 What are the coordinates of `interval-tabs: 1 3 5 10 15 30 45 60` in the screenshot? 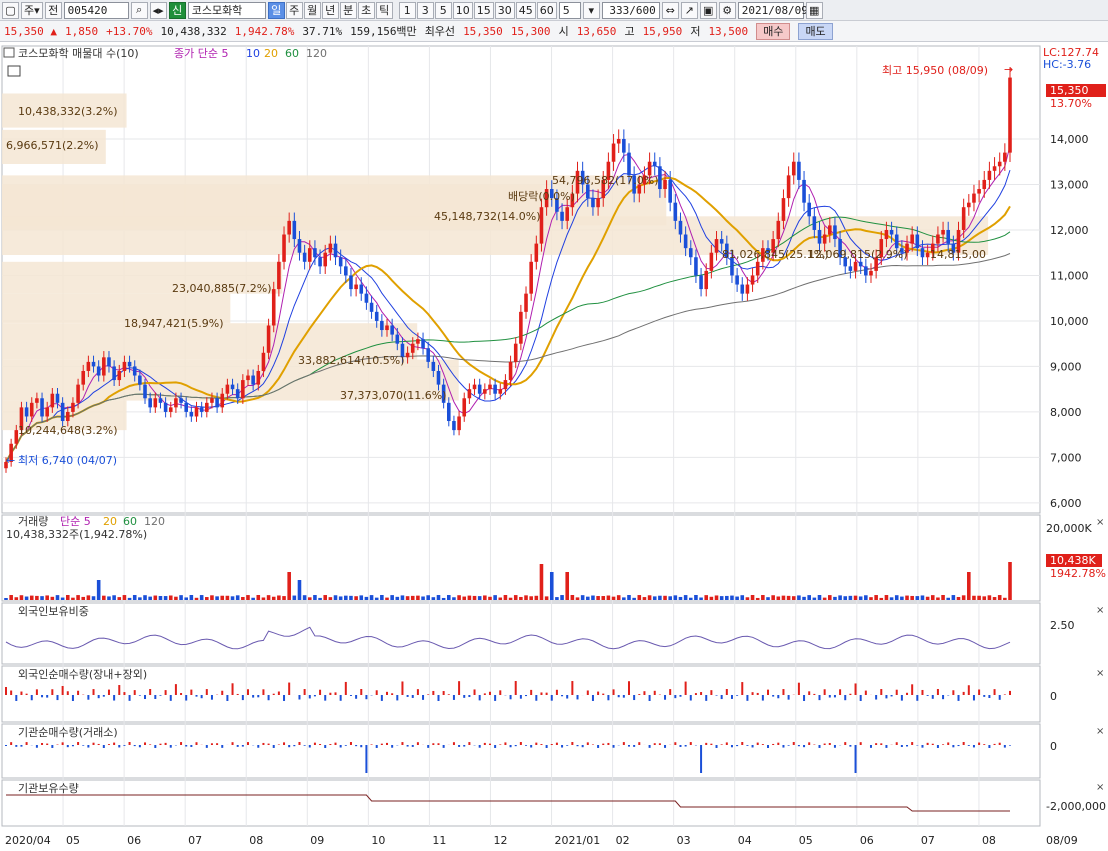 It's located at (477, 10).